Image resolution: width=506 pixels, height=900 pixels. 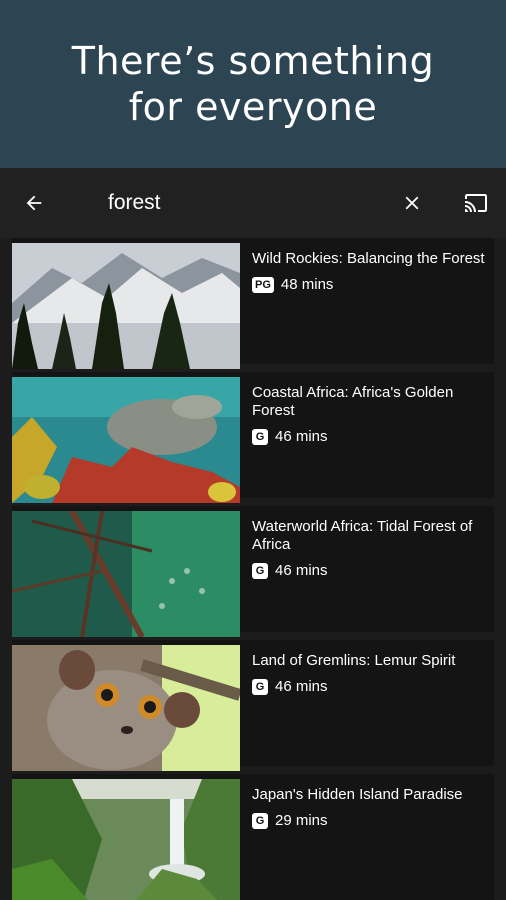 I want to click on banner-line-1: There’s something, so click(x=253, y=61).